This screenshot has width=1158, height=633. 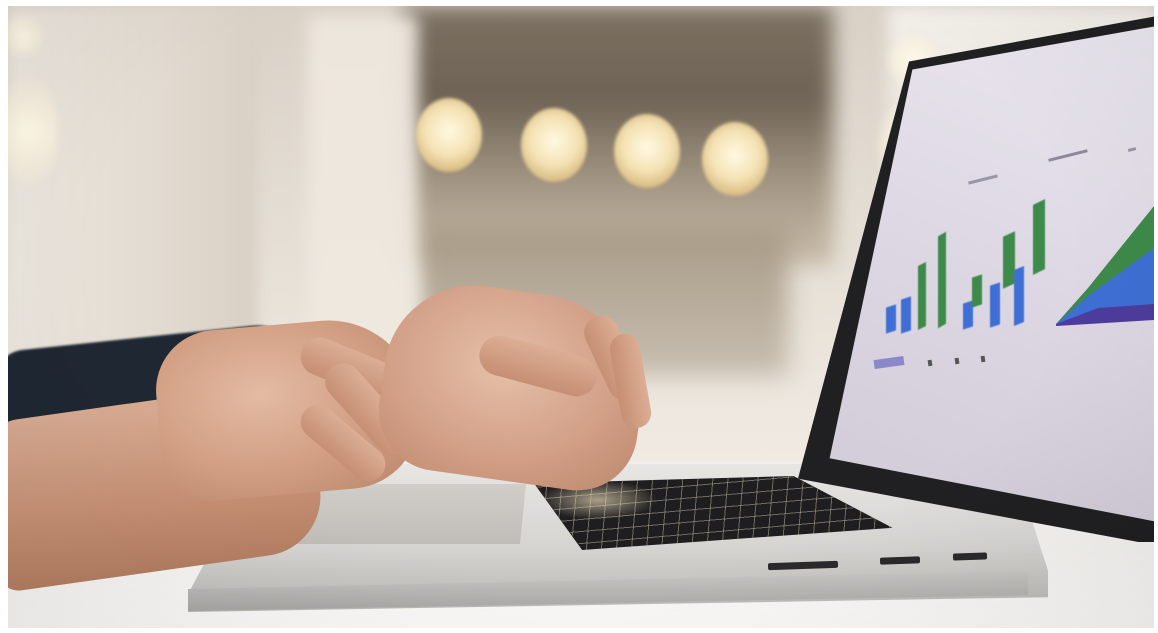 I want to click on screen-legend-chip, so click(x=889, y=362).